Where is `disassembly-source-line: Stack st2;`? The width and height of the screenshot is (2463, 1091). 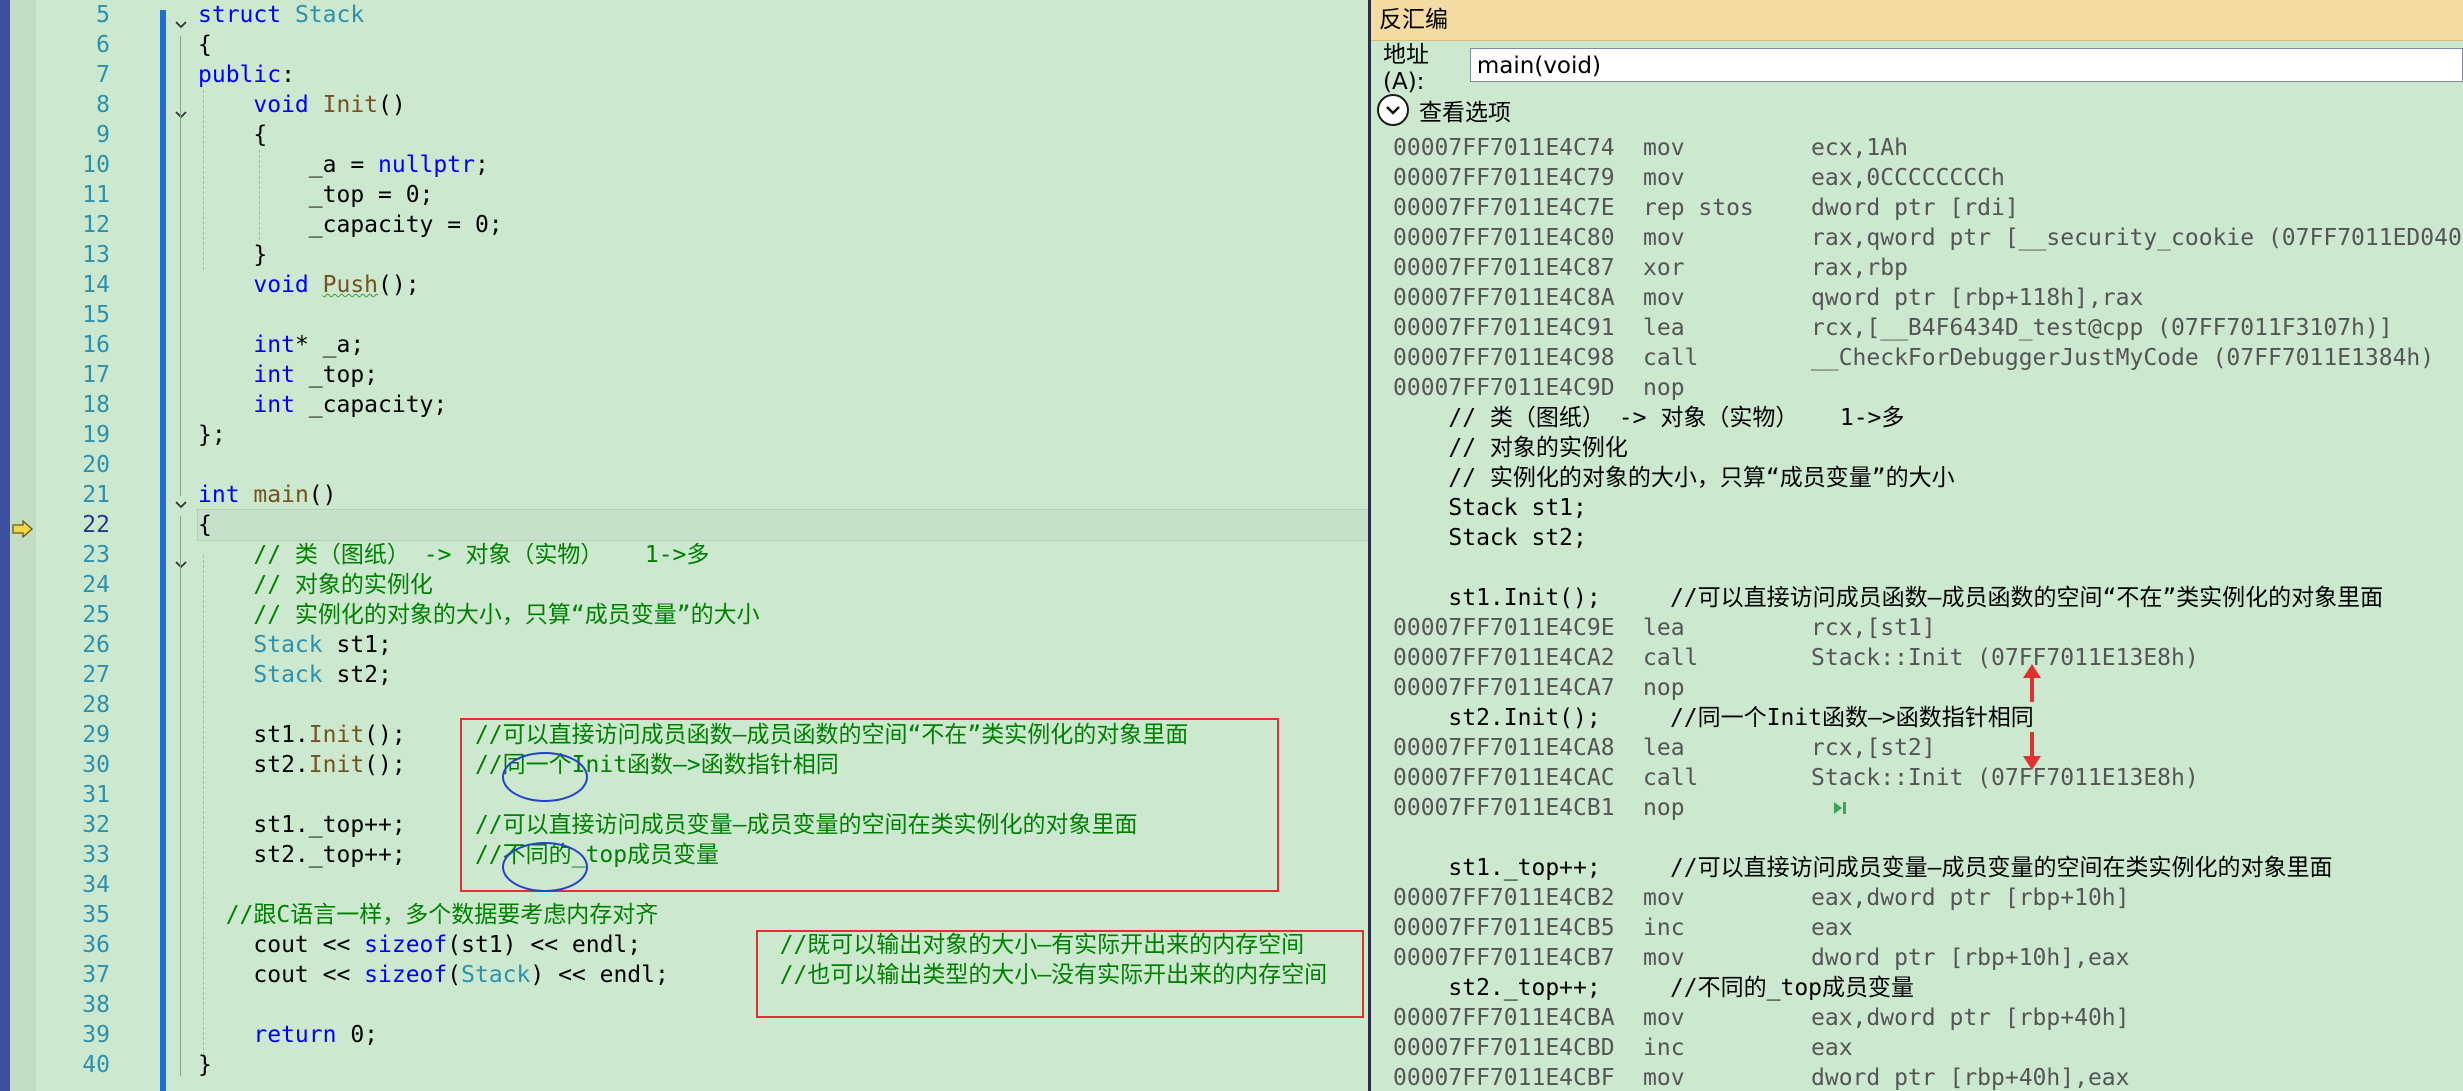
disassembly-source-line: Stack st2; is located at coordinates (1928, 538).